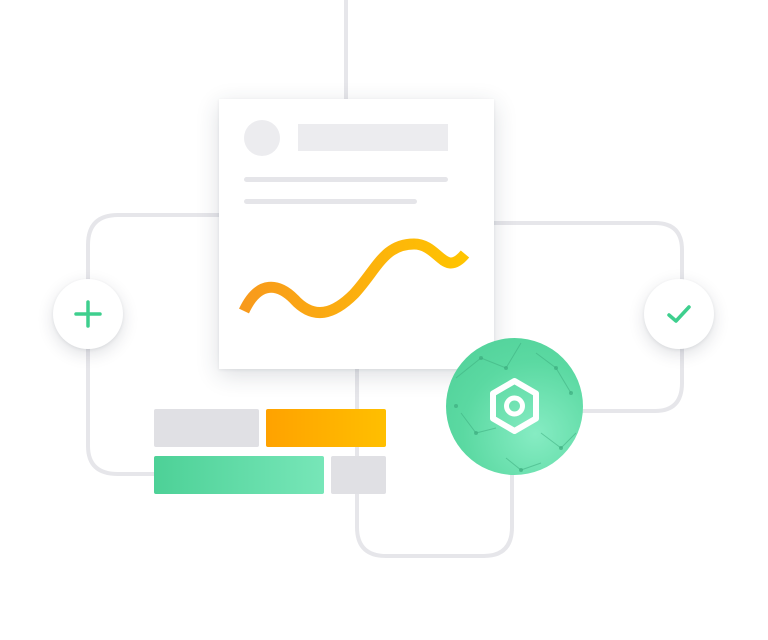 The height and width of the screenshot is (640, 768). Describe the element at coordinates (326, 428) in the screenshot. I see `progress-bar-orange` at that location.